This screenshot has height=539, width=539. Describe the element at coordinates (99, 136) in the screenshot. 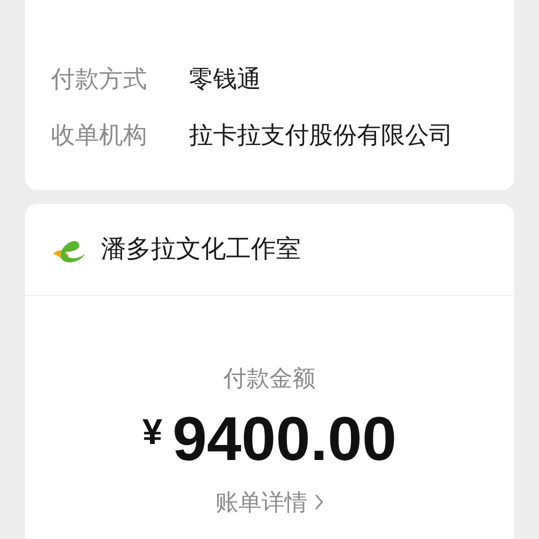

I see `field-label: 收单机构` at that location.